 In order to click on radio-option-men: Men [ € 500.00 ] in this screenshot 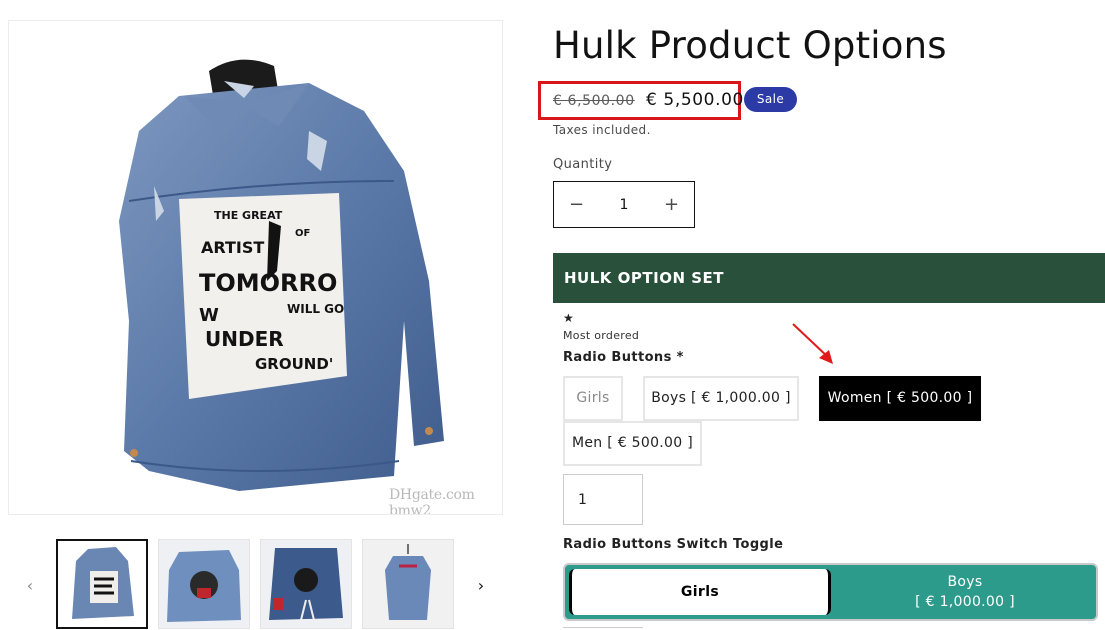, I will do `click(632, 443)`.